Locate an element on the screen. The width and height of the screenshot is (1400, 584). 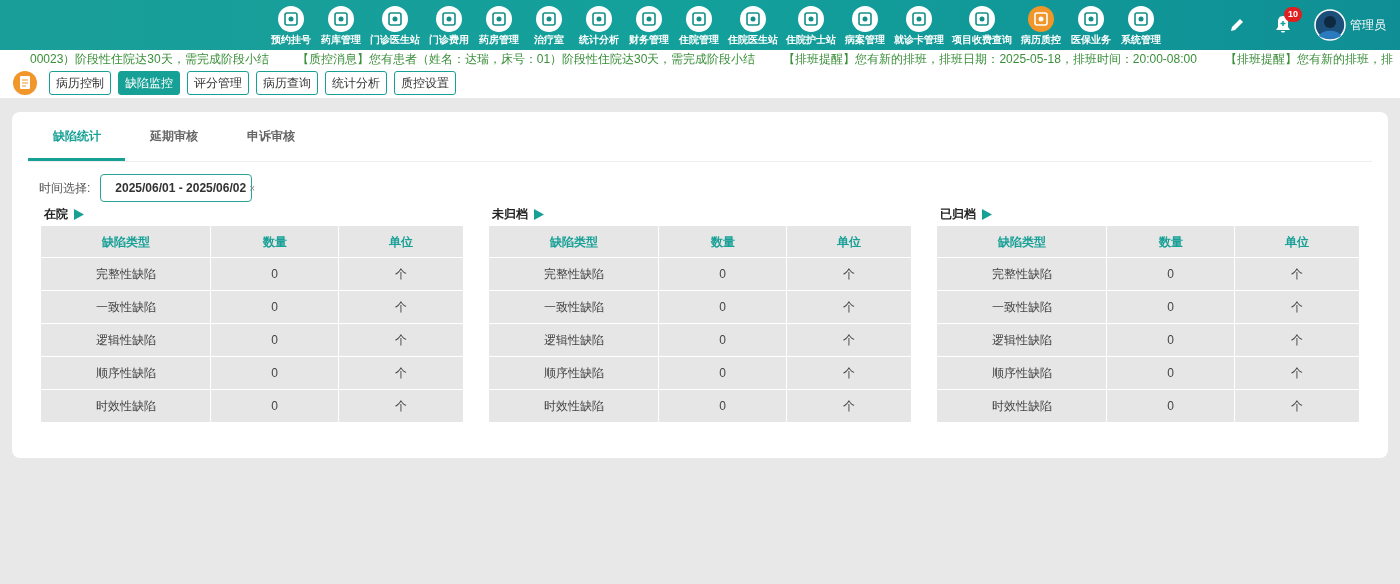
nav-item: 药房管理 is located at coordinates (499, 25).